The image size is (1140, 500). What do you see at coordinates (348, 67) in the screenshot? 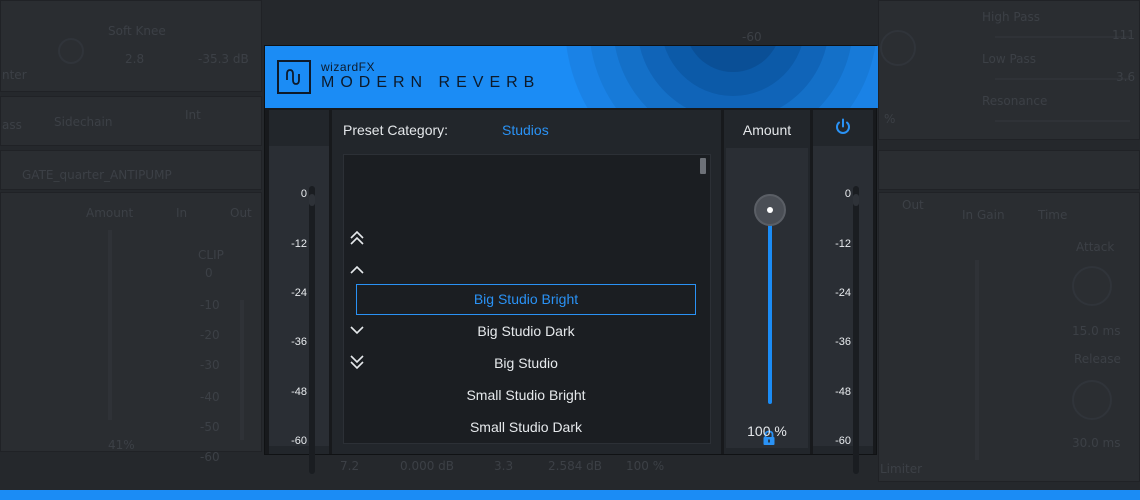
I see `brand-name: wizardFX` at bounding box center [348, 67].